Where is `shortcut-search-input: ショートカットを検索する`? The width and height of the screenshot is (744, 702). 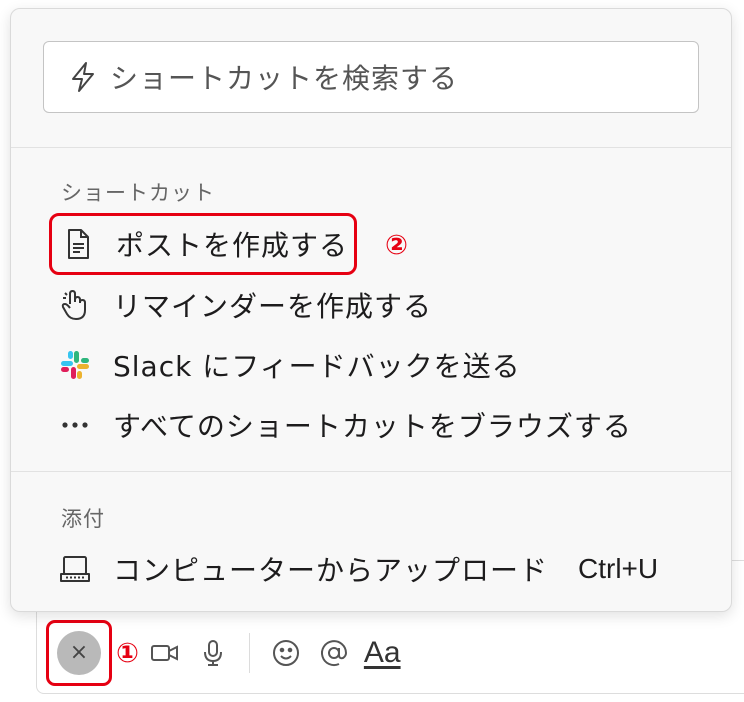 shortcut-search-input: ショートカットを検索する is located at coordinates (371, 77).